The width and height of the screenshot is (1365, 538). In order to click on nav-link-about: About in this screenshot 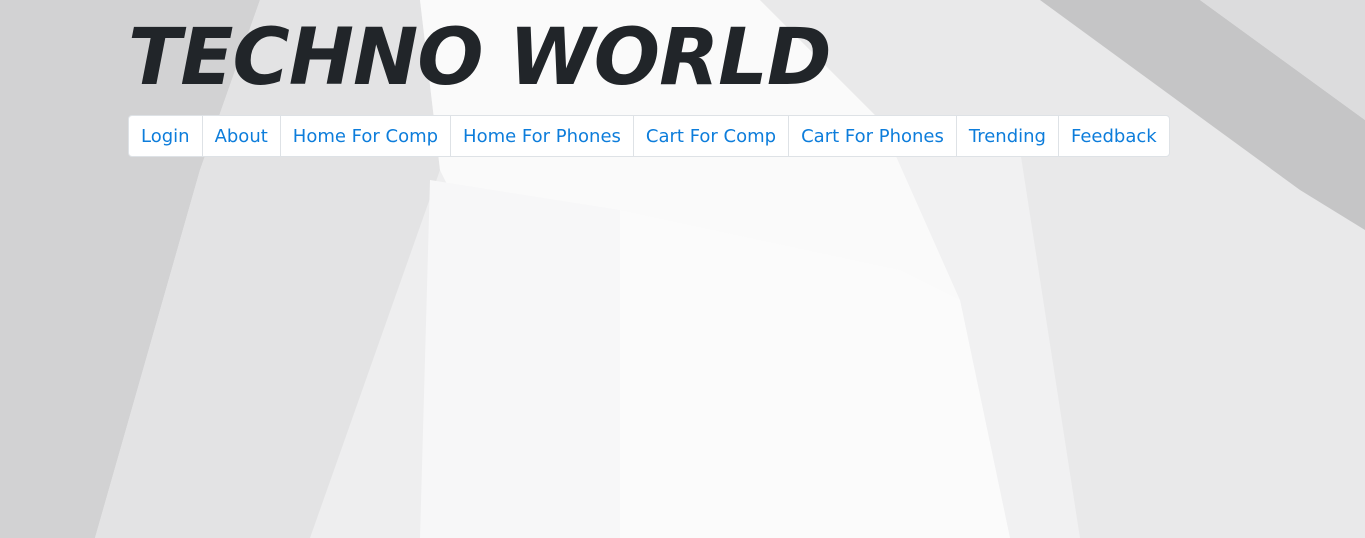, I will do `click(240, 136)`.